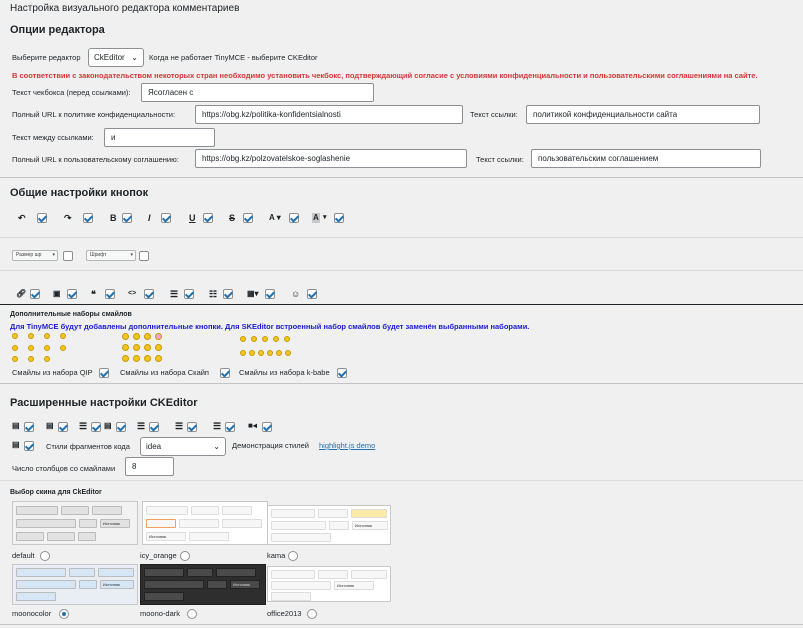  Describe the element at coordinates (68, 256) in the screenshot. I see `font-size-checkbox` at that location.